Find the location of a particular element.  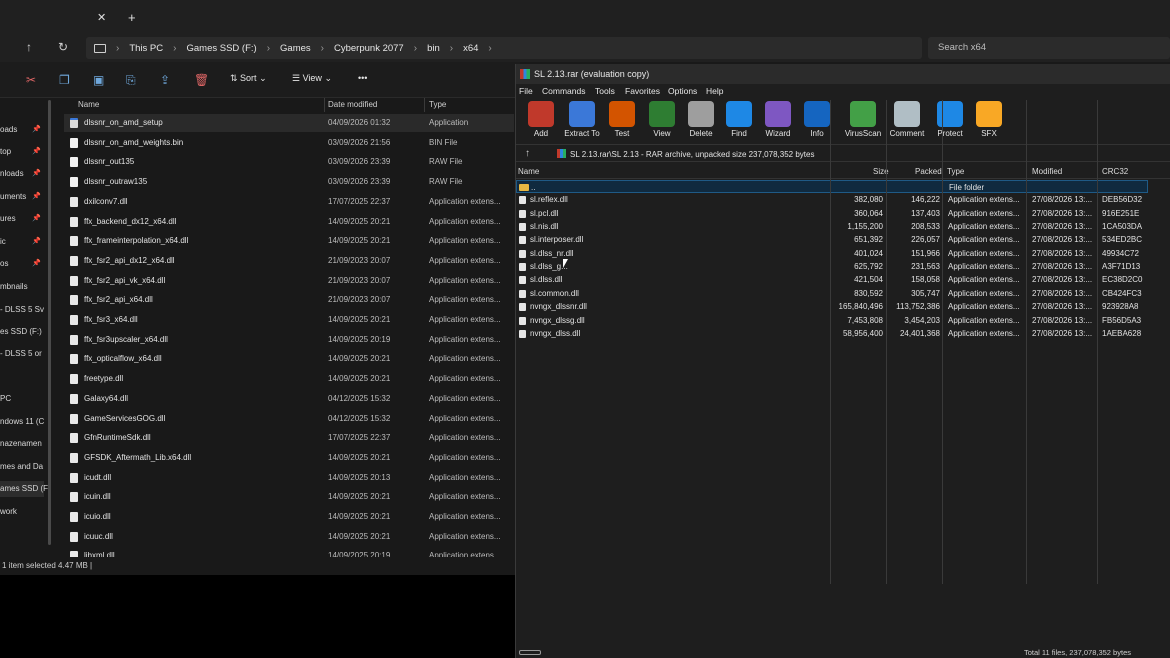

sidebar-item: ures 📌 is located at coordinates (20, 219).